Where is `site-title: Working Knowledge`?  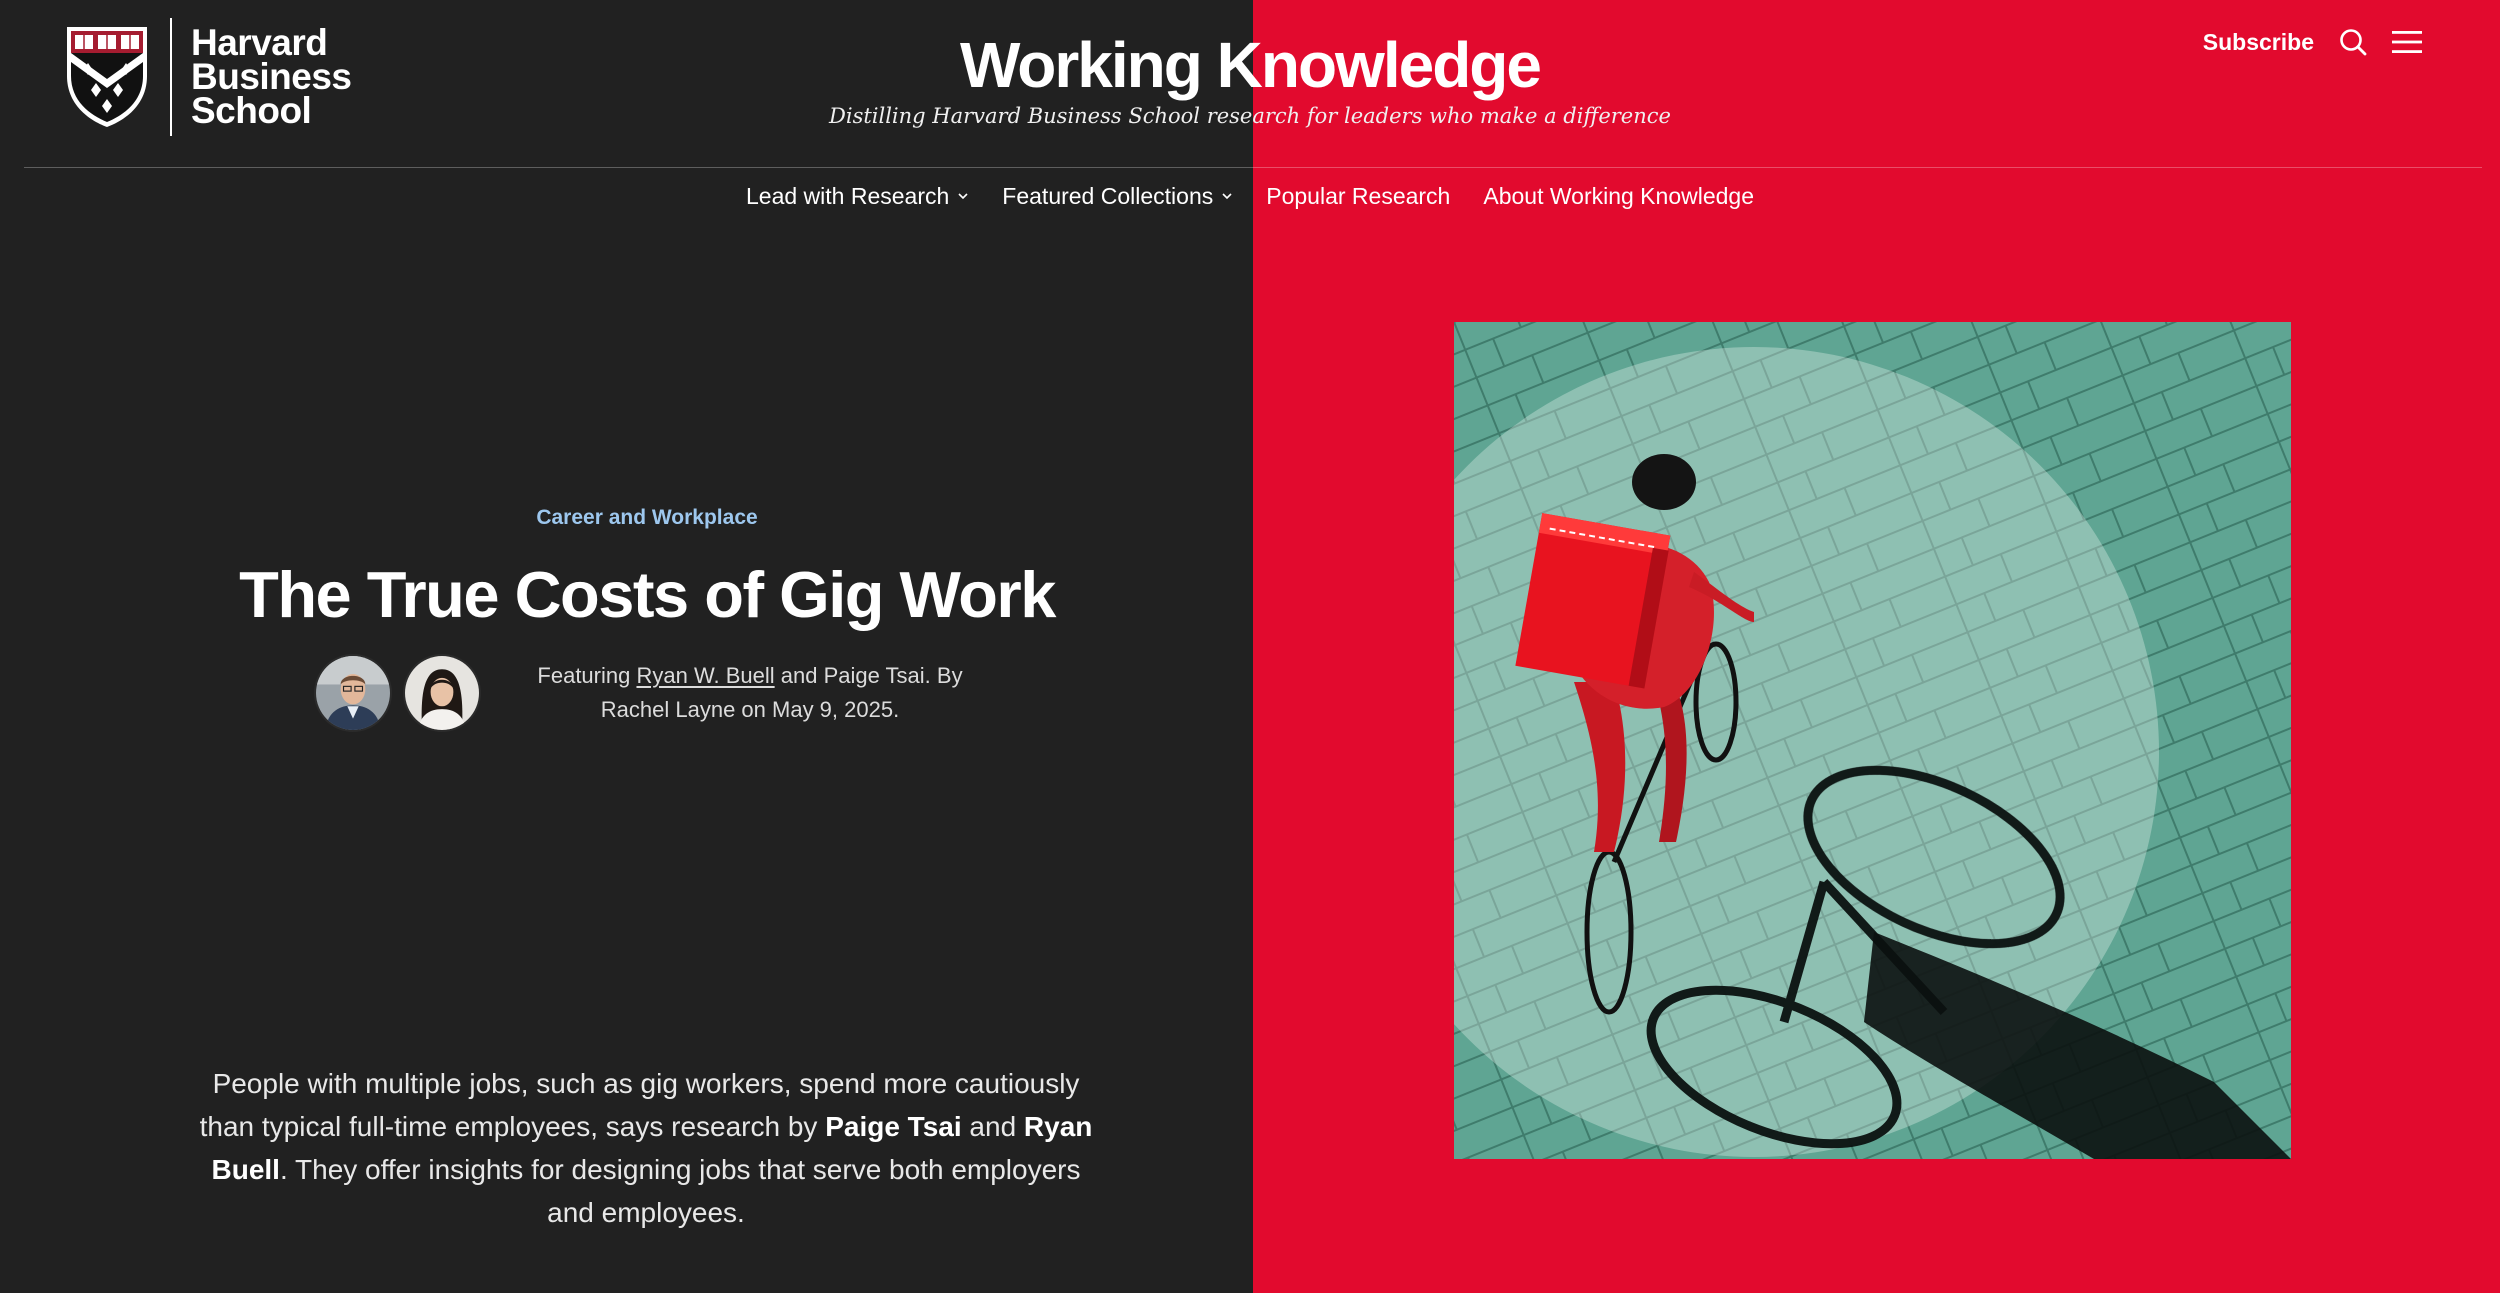
site-title: Working Knowledge is located at coordinates (1250, 65).